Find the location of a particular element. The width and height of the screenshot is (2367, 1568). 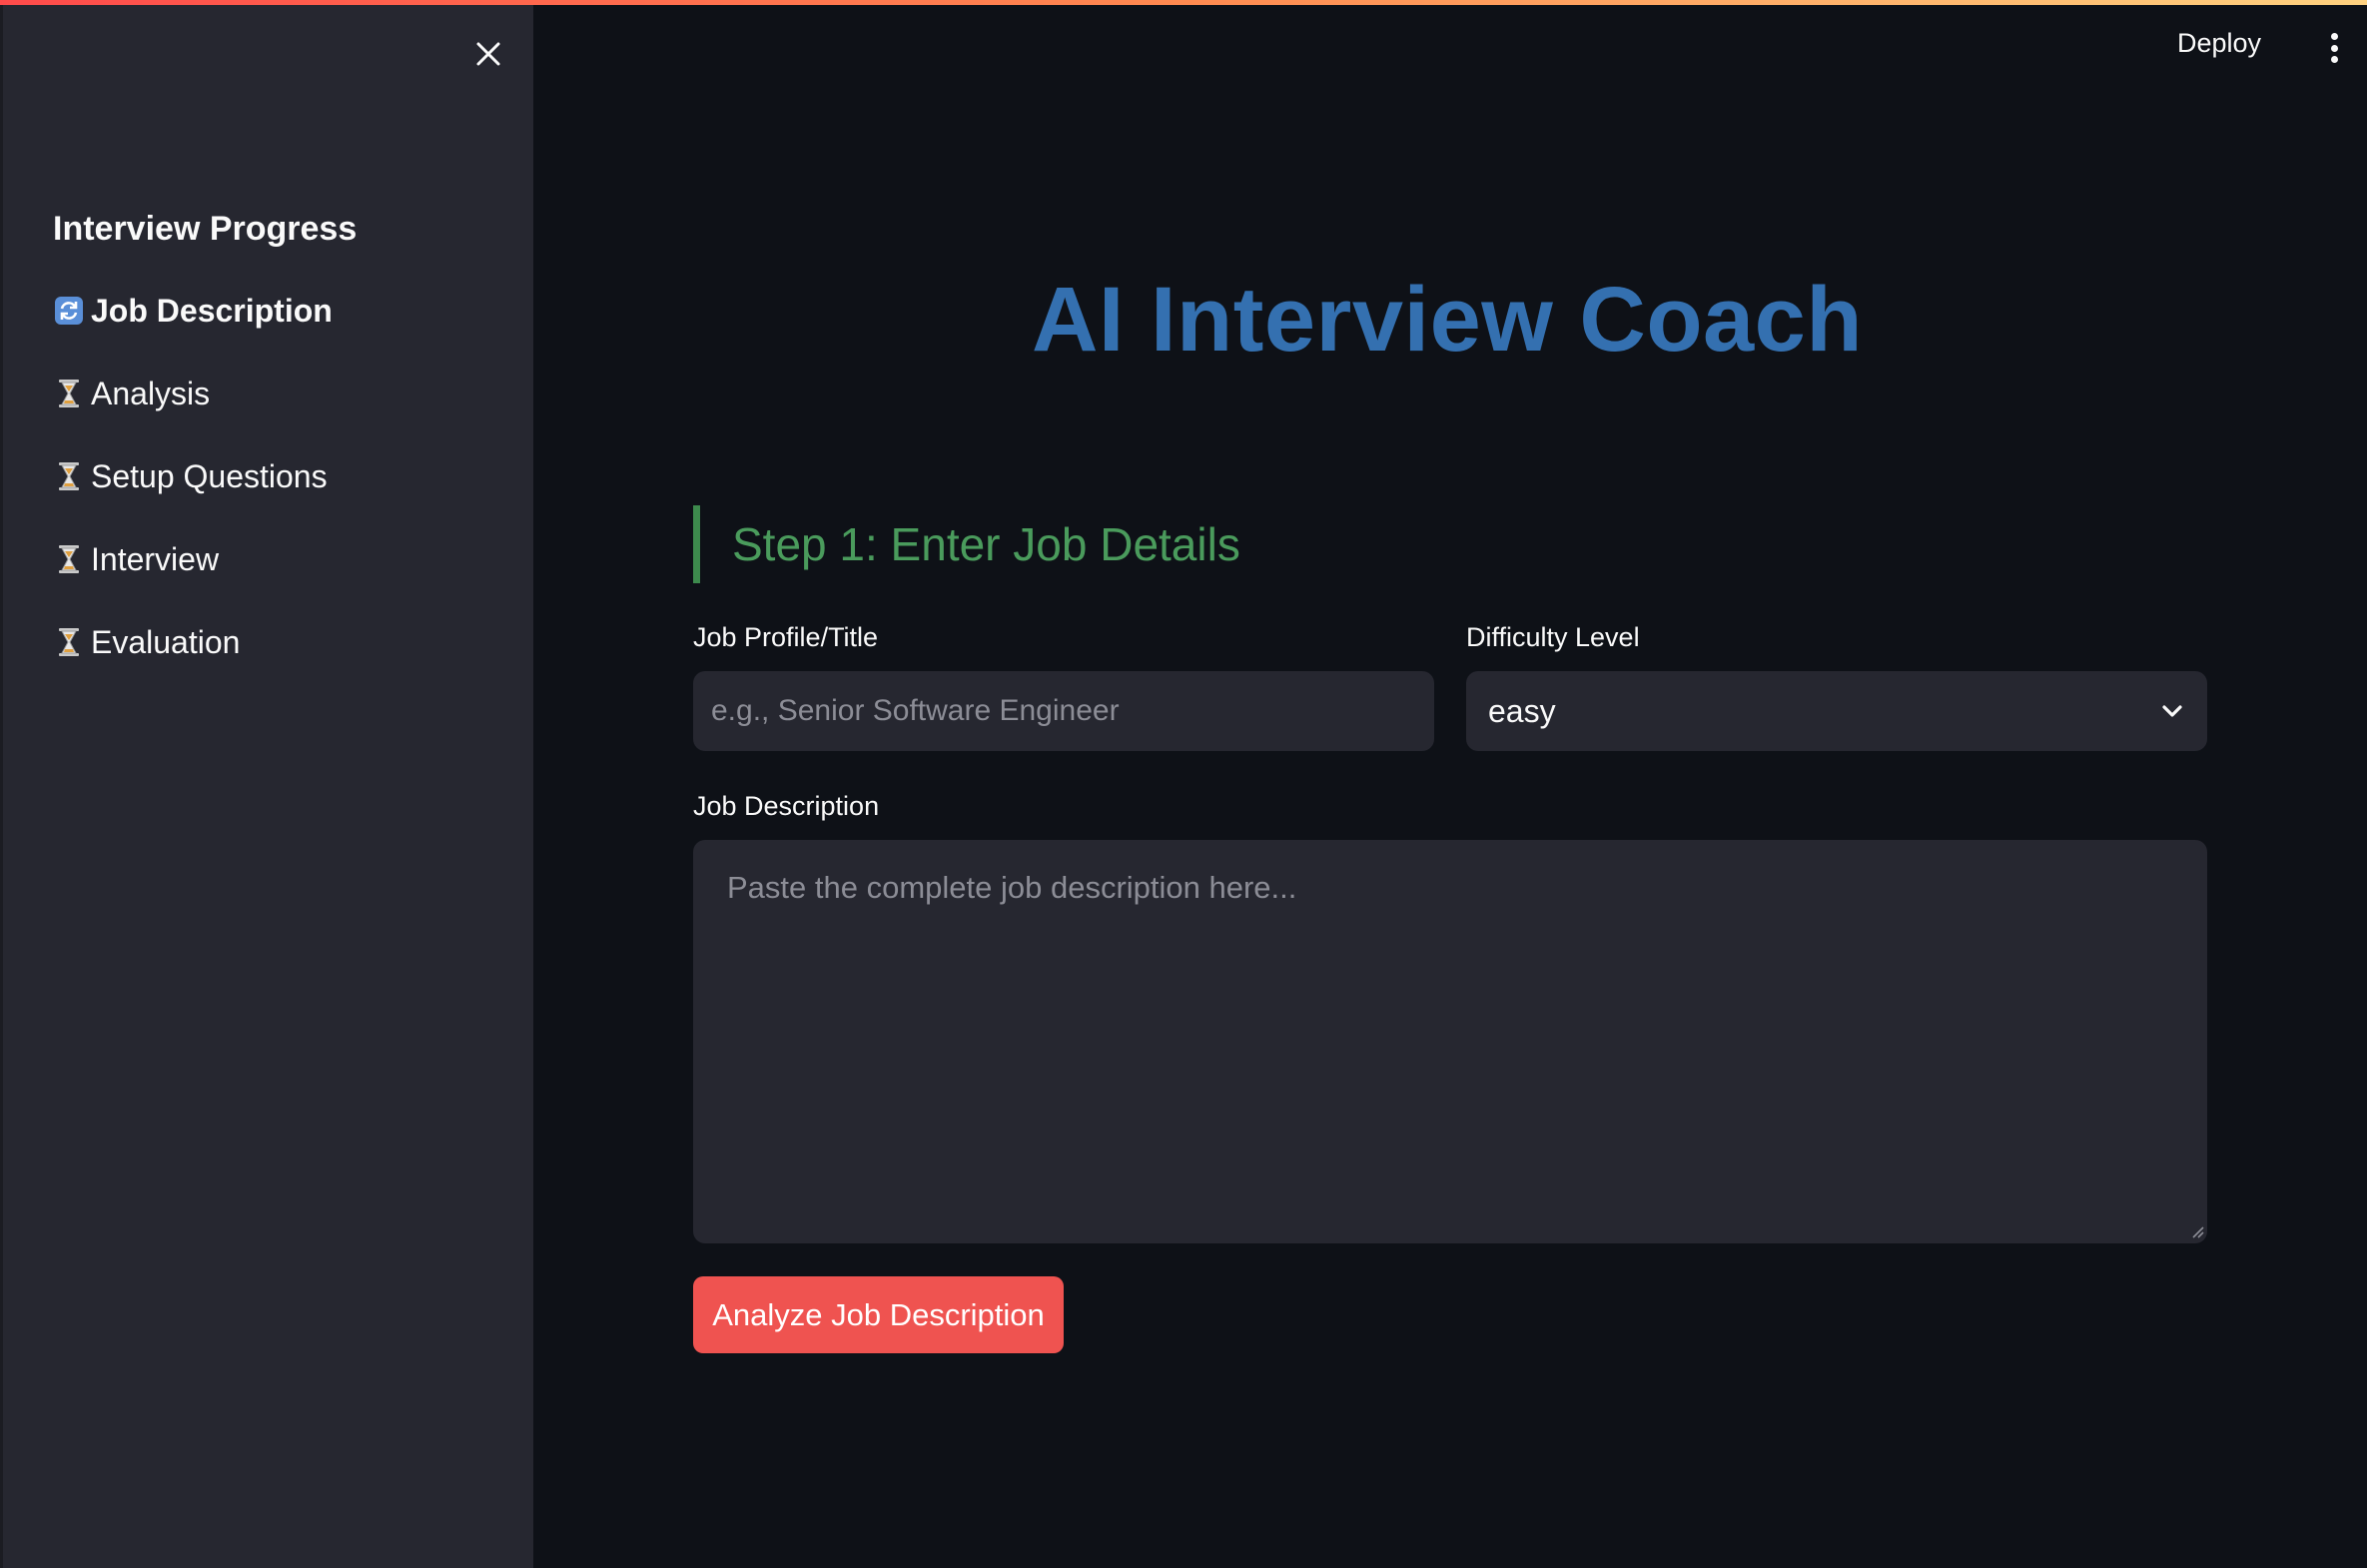

difficulty-label: Difficulty Level is located at coordinates (1553, 637).